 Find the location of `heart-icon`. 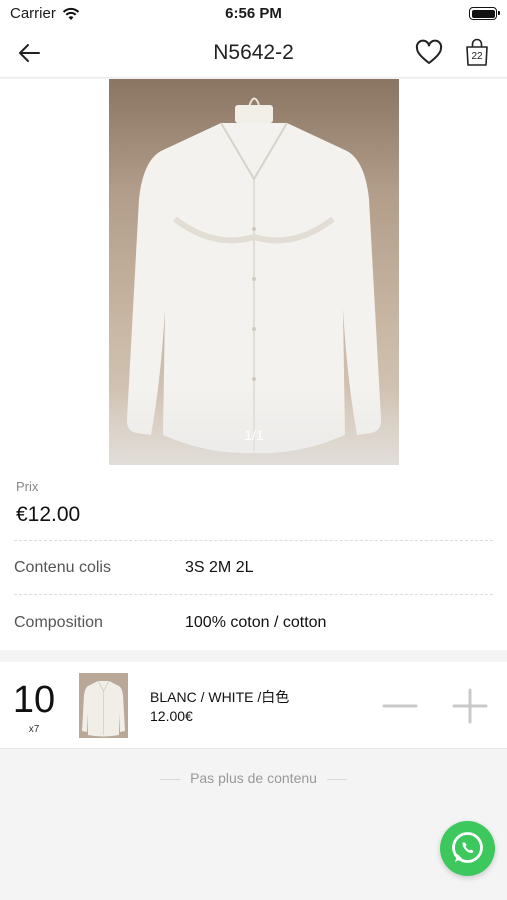

heart-icon is located at coordinates (429, 53).